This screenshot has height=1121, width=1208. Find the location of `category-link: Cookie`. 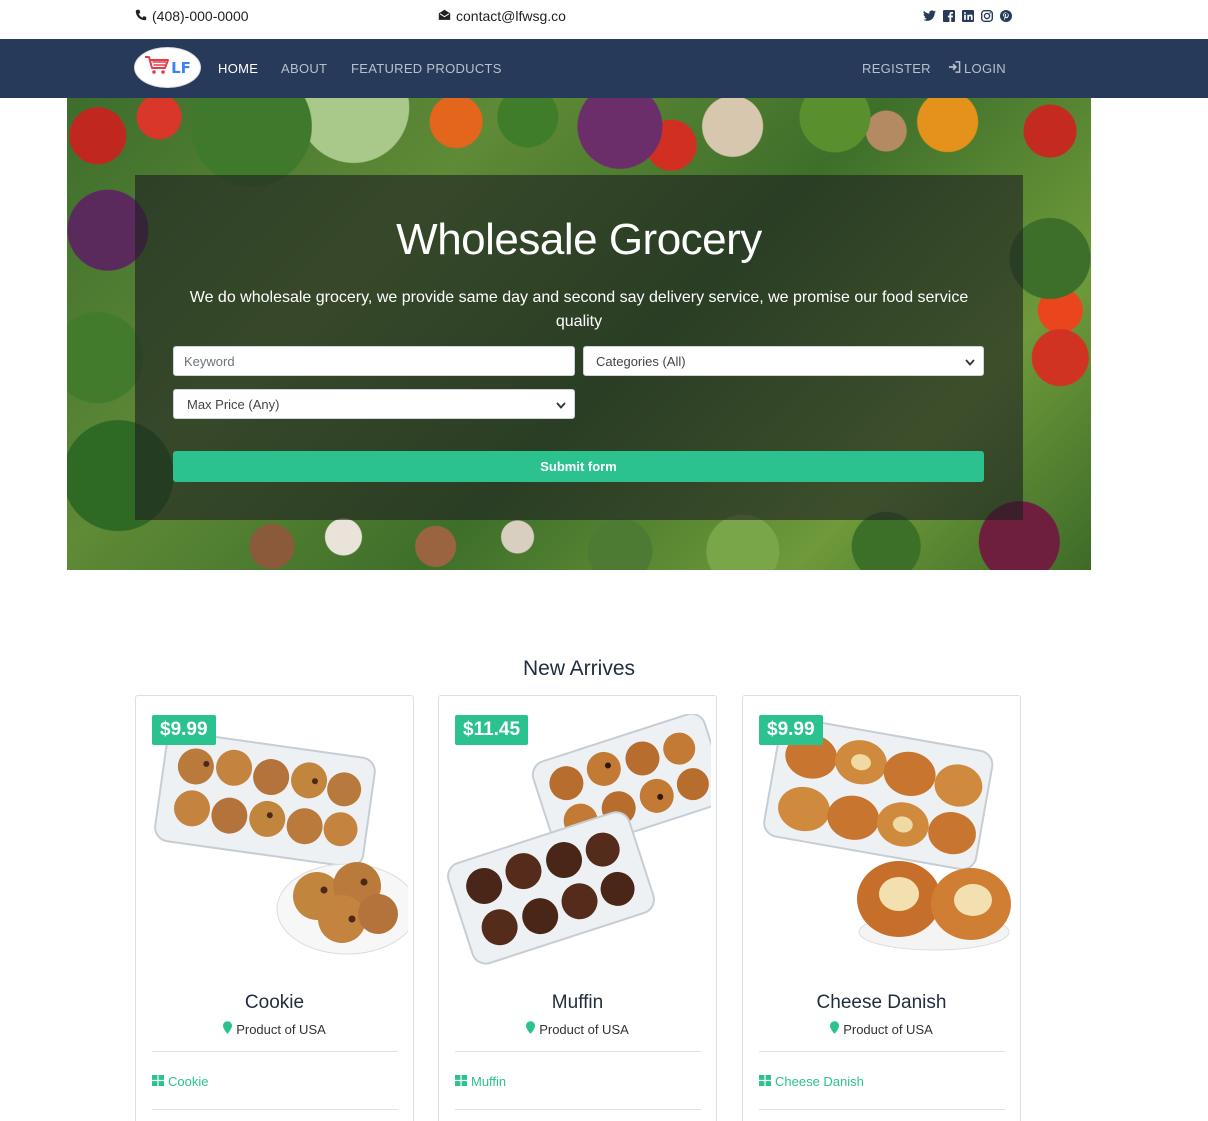

category-link: Cookie is located at coordinates (180, 1081).